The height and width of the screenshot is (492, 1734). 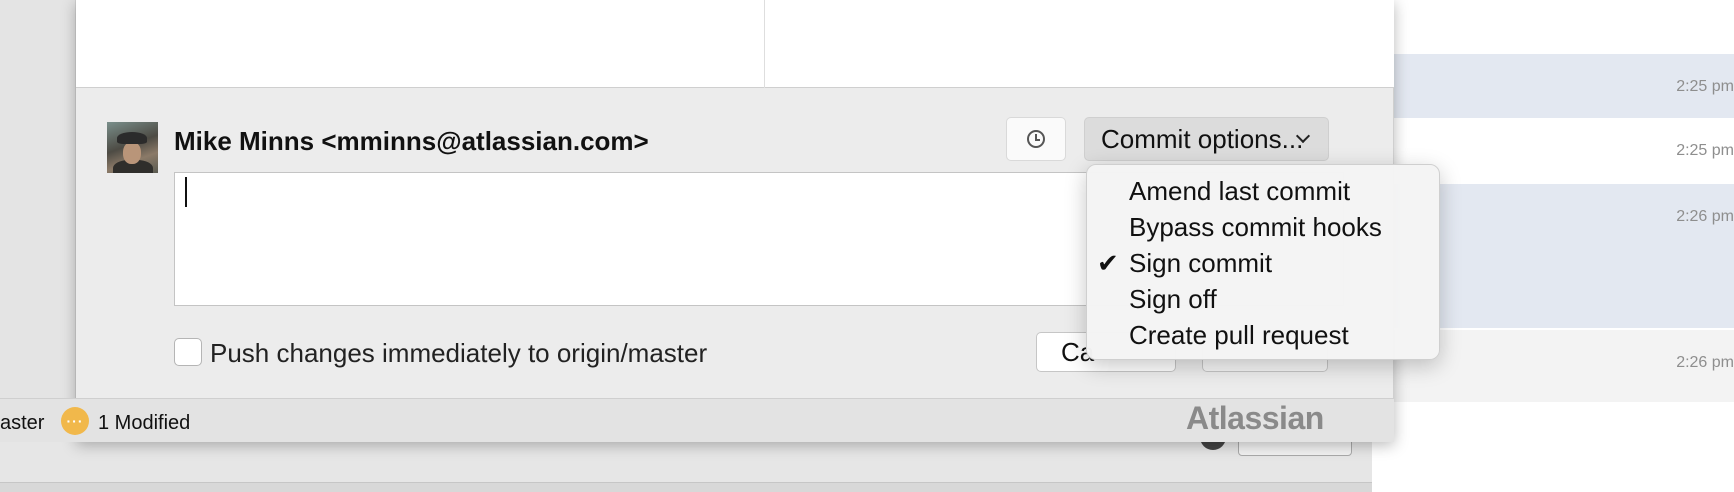 What do you see at coordinates (186, 192) in the screenshot?
I see `text-caret` at bounding box center [186, 192].